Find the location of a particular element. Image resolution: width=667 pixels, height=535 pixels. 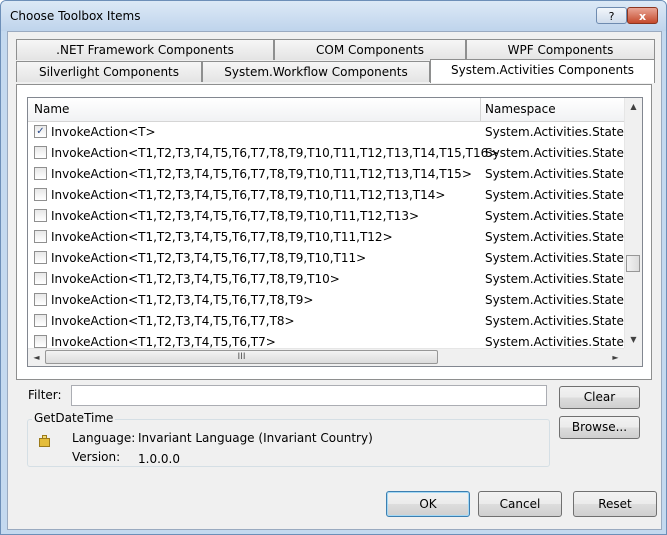

horizontal-scroll-thumb: III is located at coordinates (241, 357).